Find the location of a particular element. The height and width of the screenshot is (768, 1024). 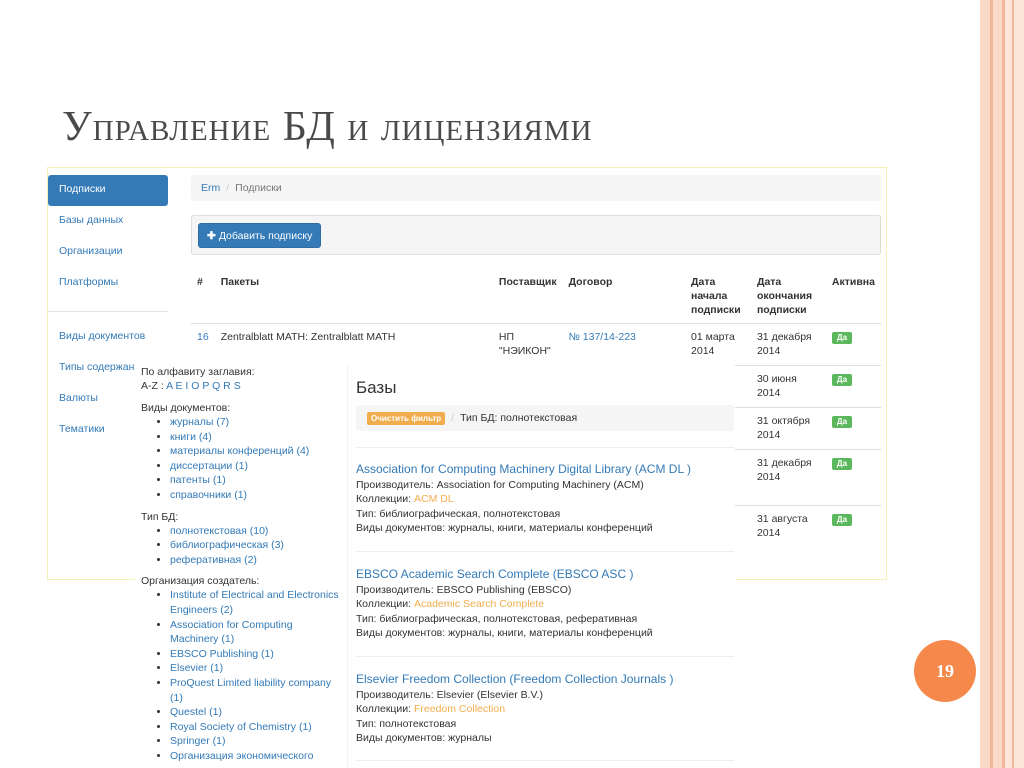

alphabet-label: По алфавиту заглавия: is located at coordinates (198, 372).